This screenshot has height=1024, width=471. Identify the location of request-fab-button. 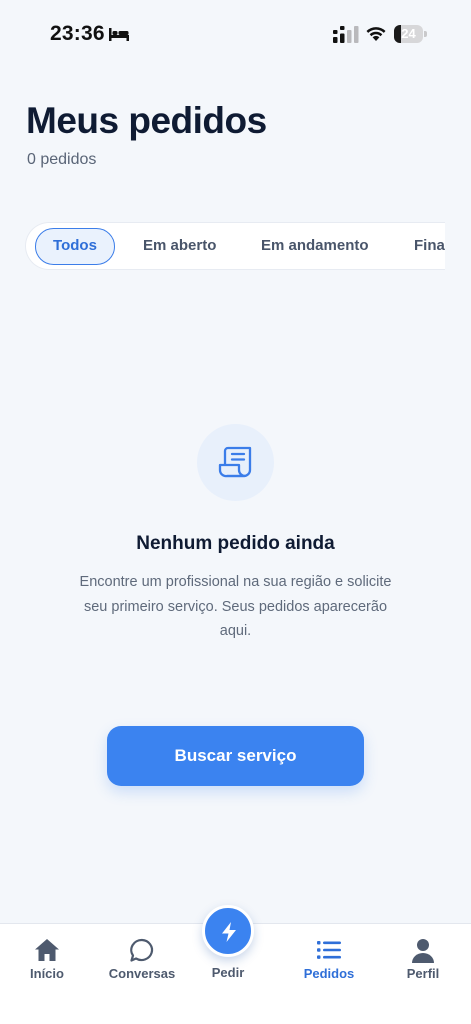
(228, 931).